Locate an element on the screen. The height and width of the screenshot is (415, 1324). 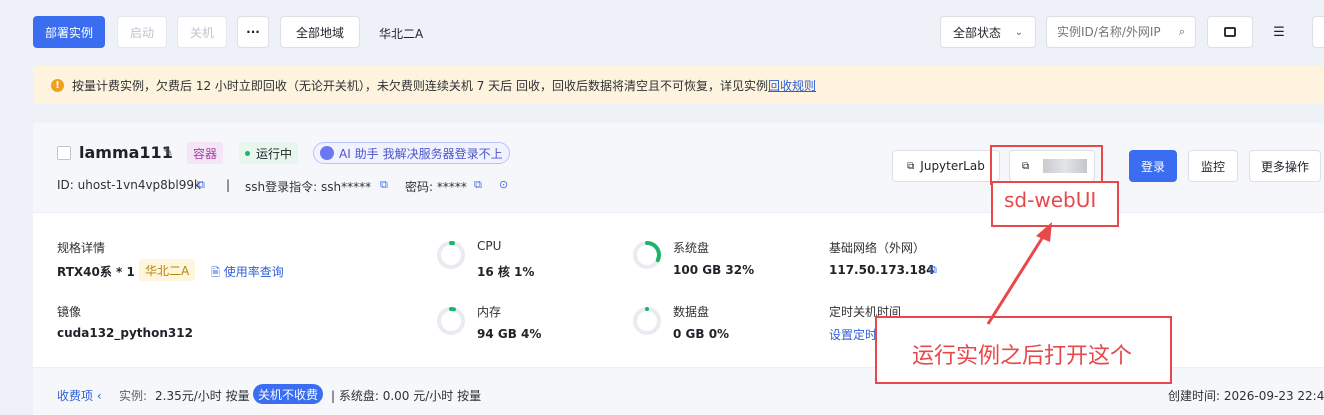
list-view-icon: ☰ is located at coordinates (1279, 32).